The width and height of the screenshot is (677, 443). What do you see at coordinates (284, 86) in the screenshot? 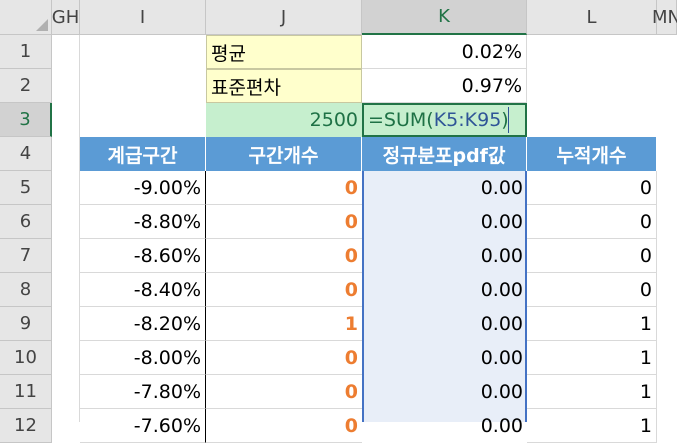
I see `std-label-cell: 표준편차` at bounding box center [284, 86].